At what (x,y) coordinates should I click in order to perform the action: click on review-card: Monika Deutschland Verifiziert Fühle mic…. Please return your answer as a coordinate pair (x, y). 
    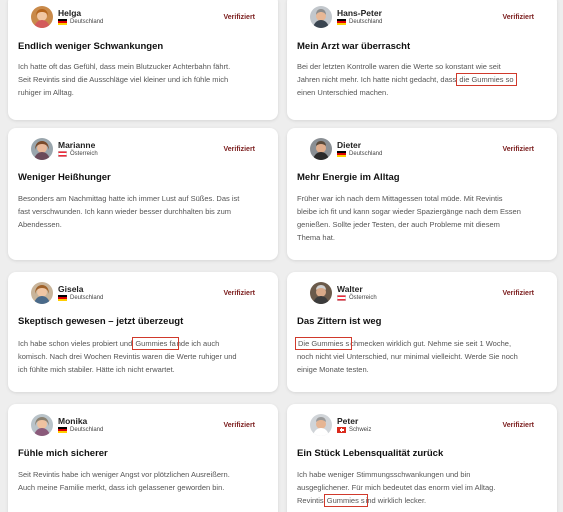
    Looking at the image, I should click on (143, 458).